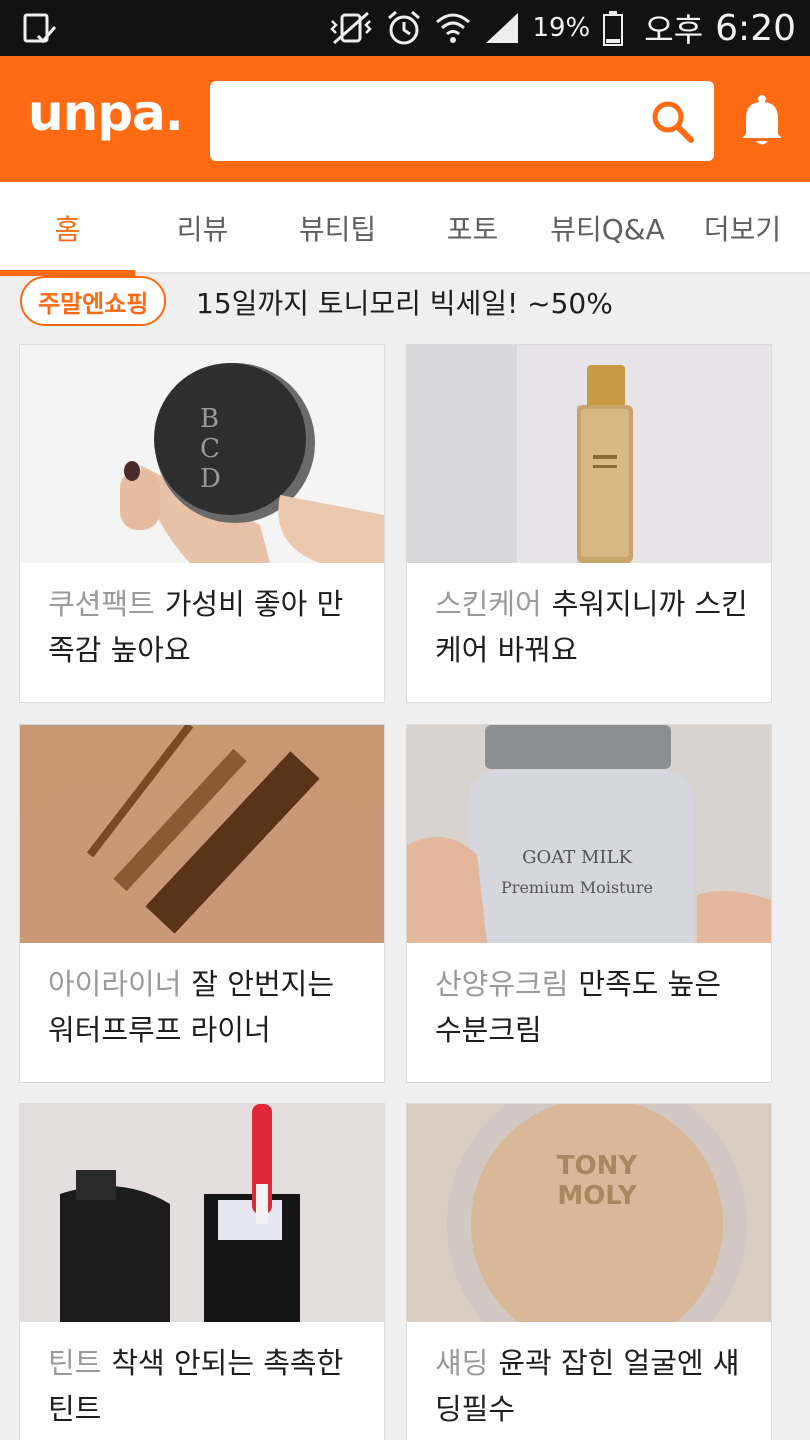 This screenshot has width=810, height=1440. Describe the element at coordinates (472, 228) in the screenshot. I see `tab-photo: 포토` at that location.